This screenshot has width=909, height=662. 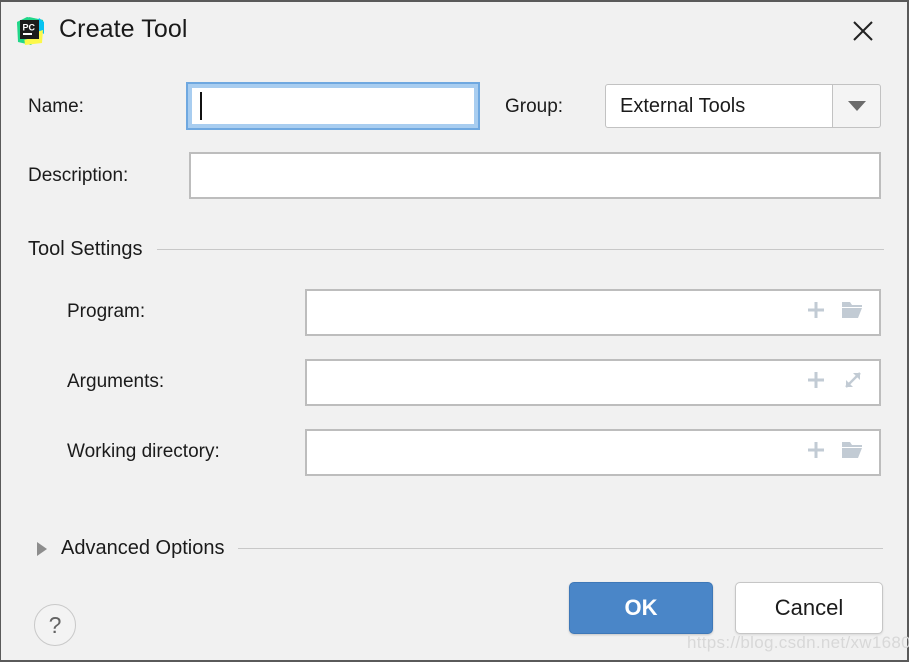 I want to click on name-input, so click(x=333, y=106).